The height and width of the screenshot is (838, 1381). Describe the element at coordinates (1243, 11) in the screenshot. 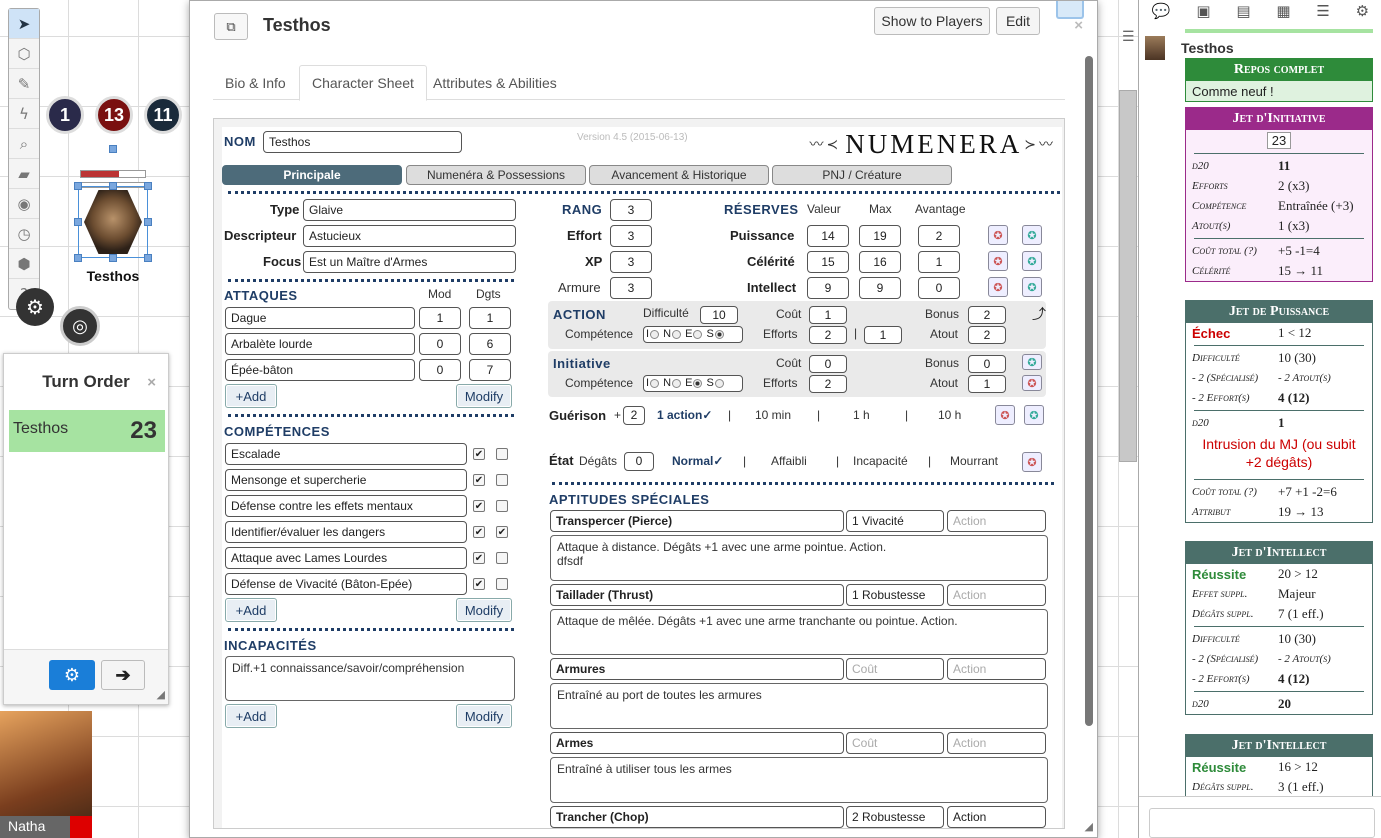

I see `journal-tab-icon: ▤` at that location.